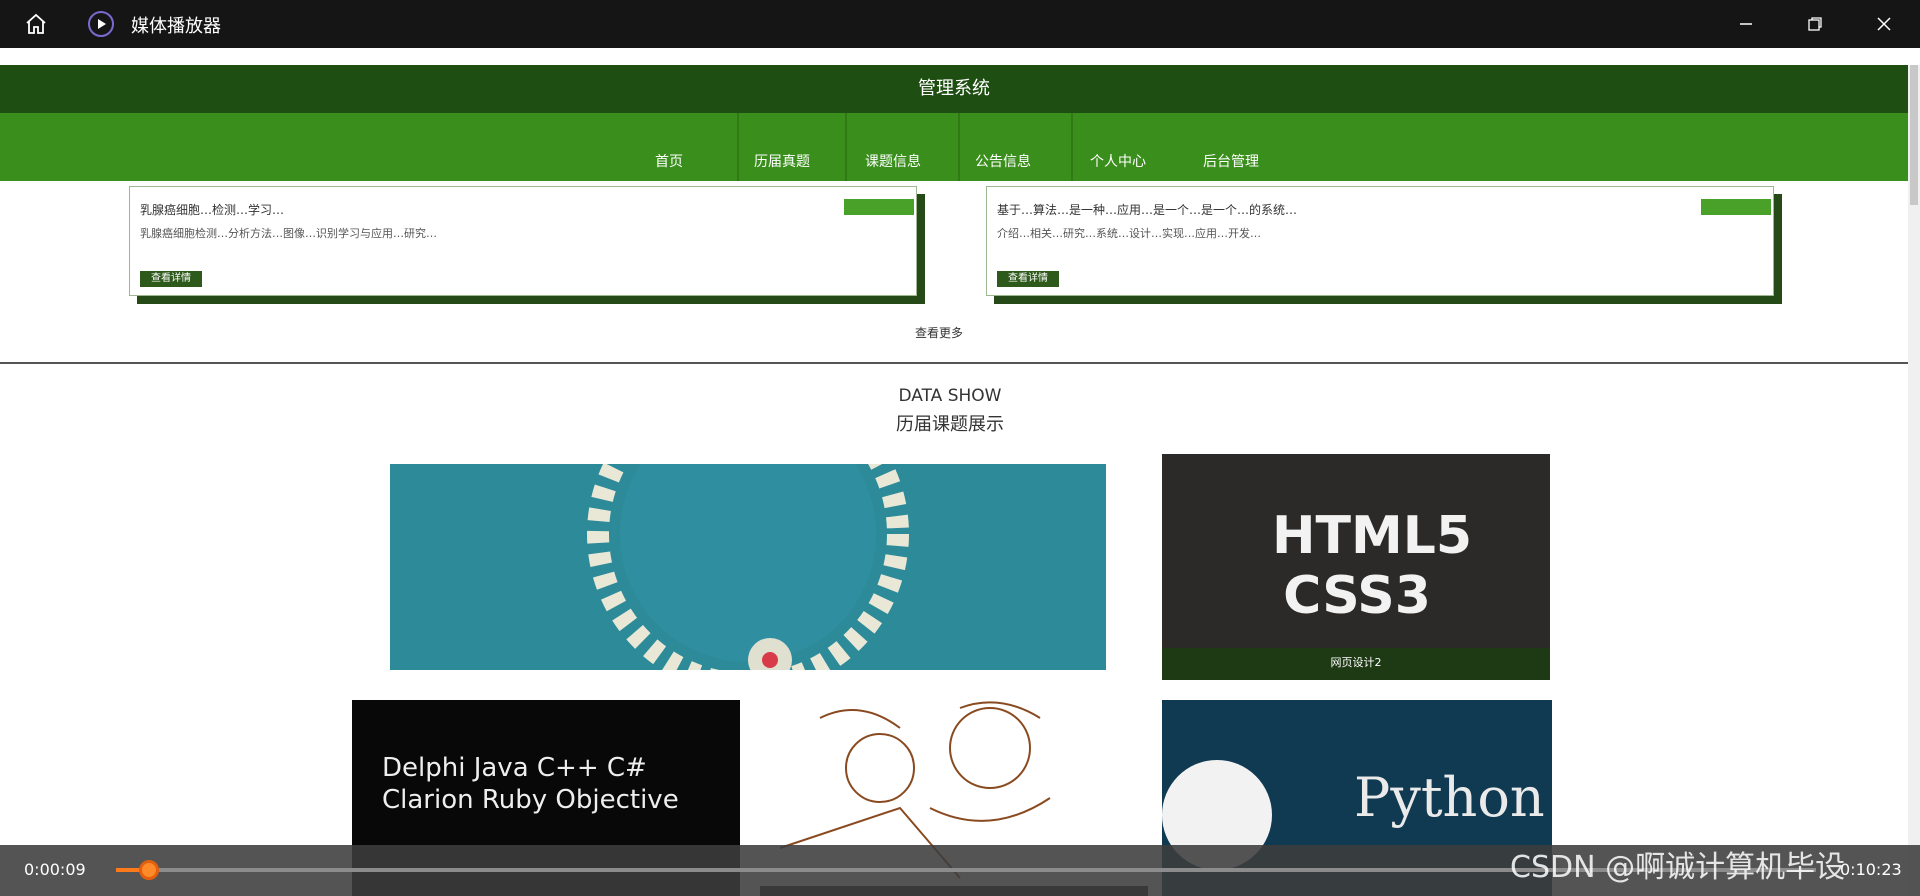 The width and height of the screenshot is (1920, 896). I want to click on play-circle-icon, so click(101, 24).